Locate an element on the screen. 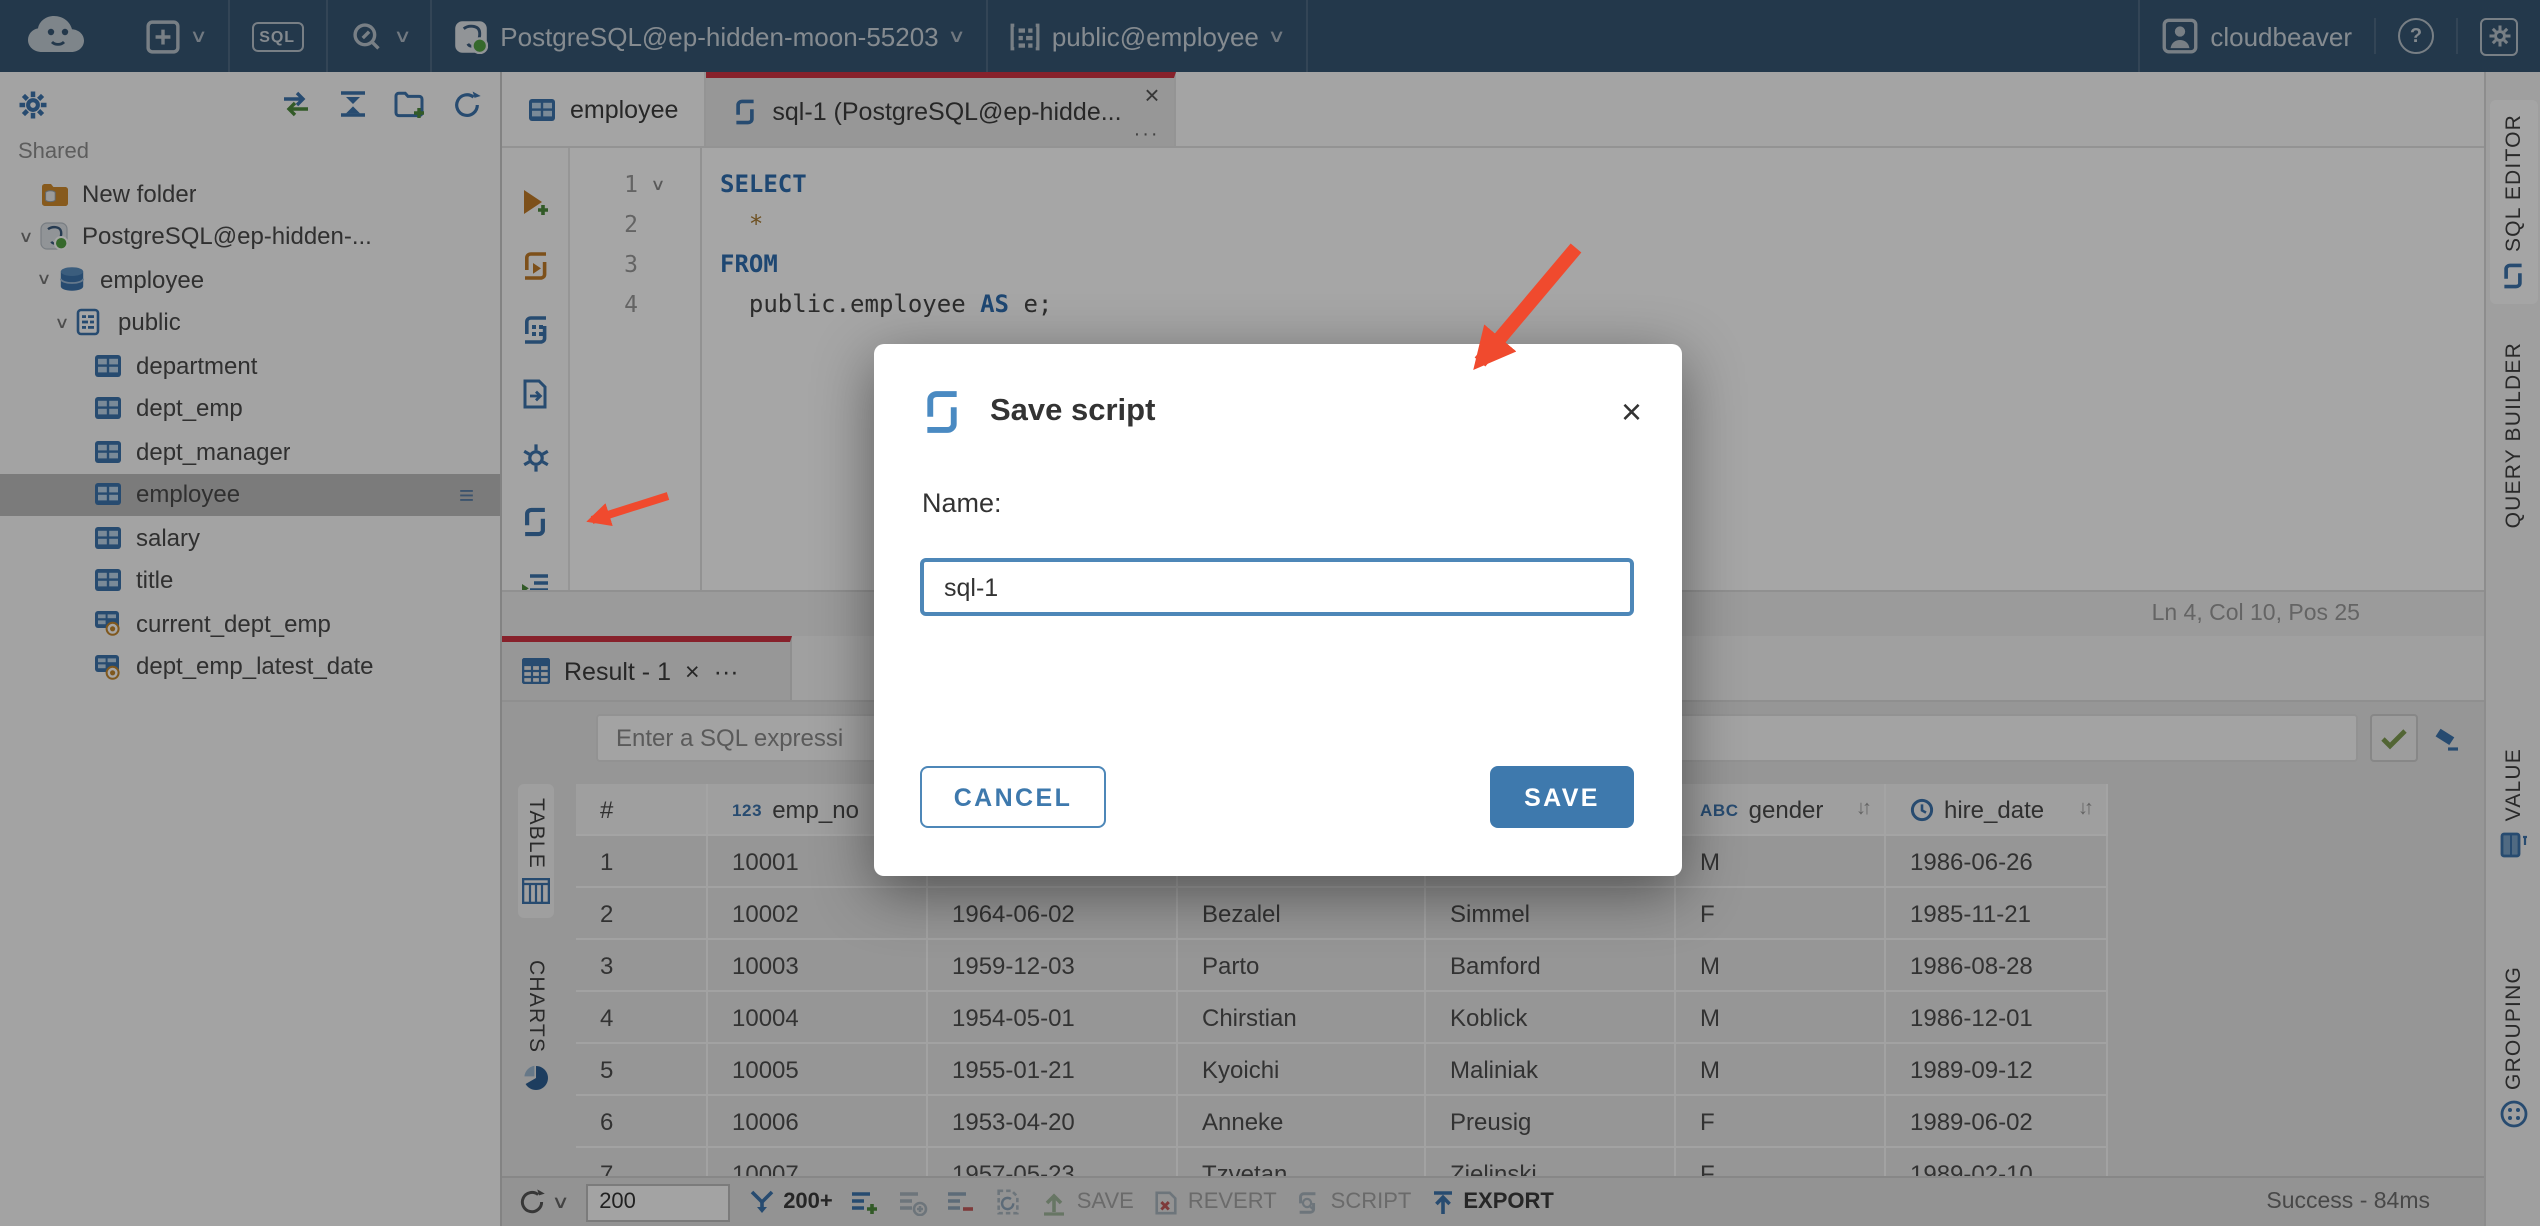  close-icon: × is located at coordinates (1631, 412).